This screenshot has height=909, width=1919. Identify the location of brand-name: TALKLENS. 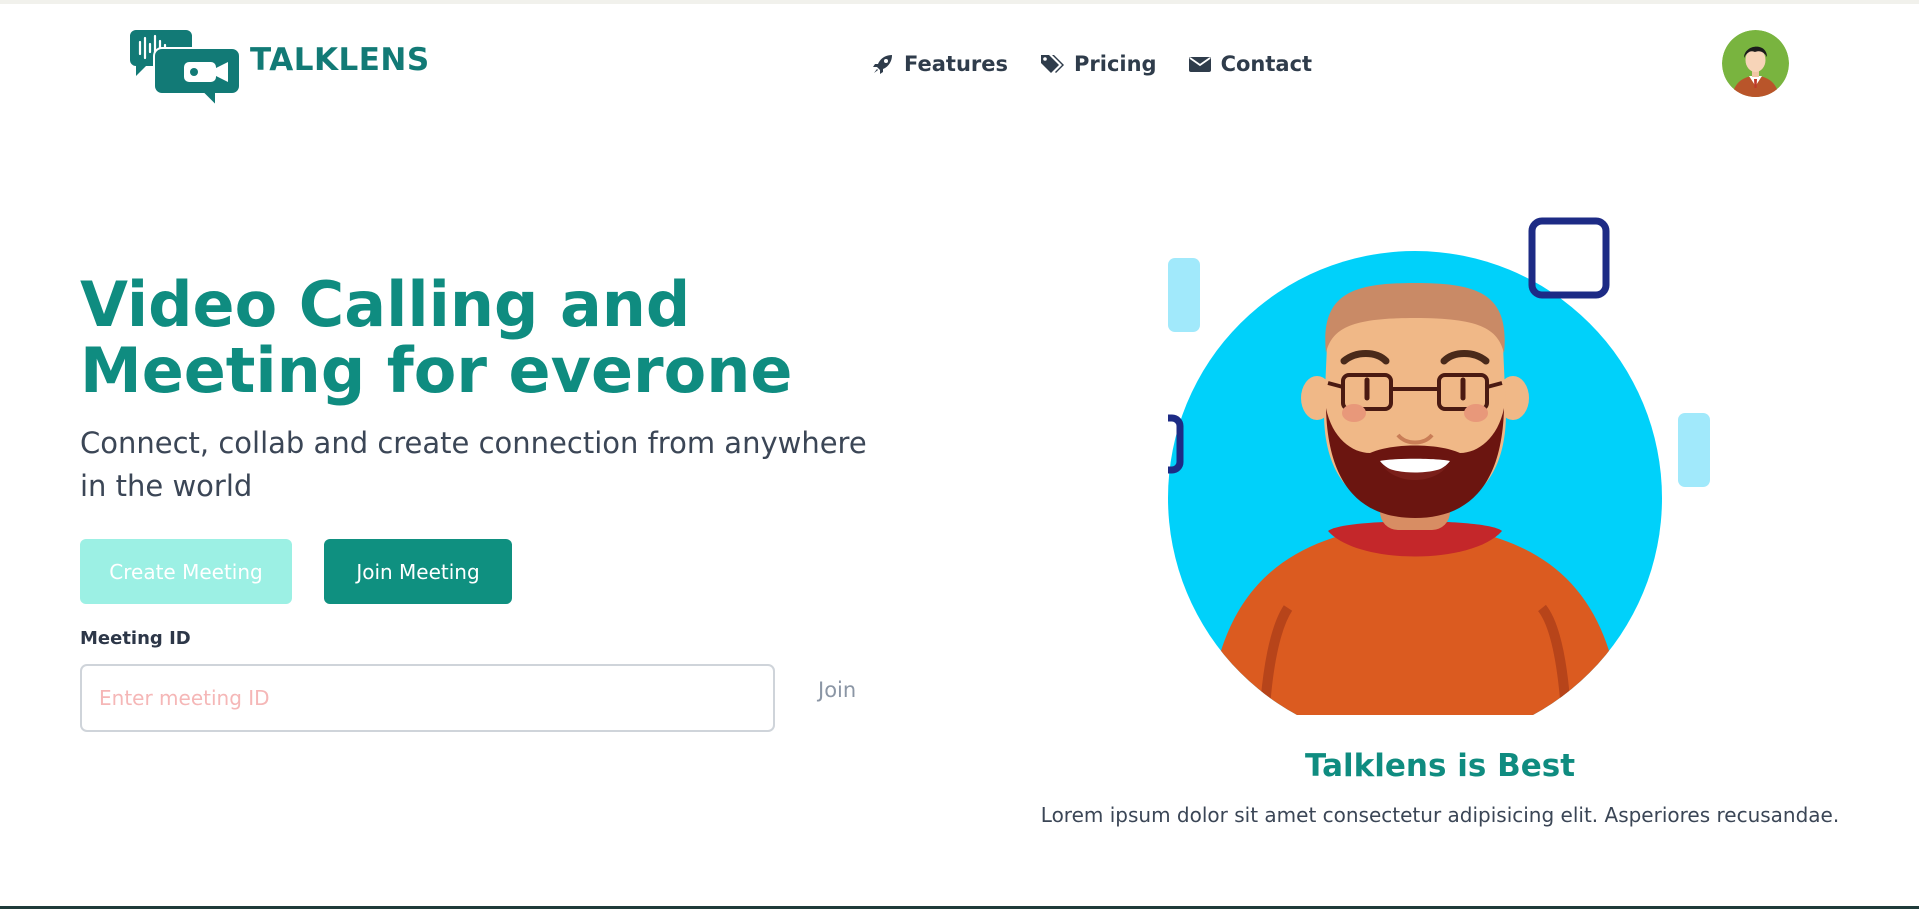
(340, 60).